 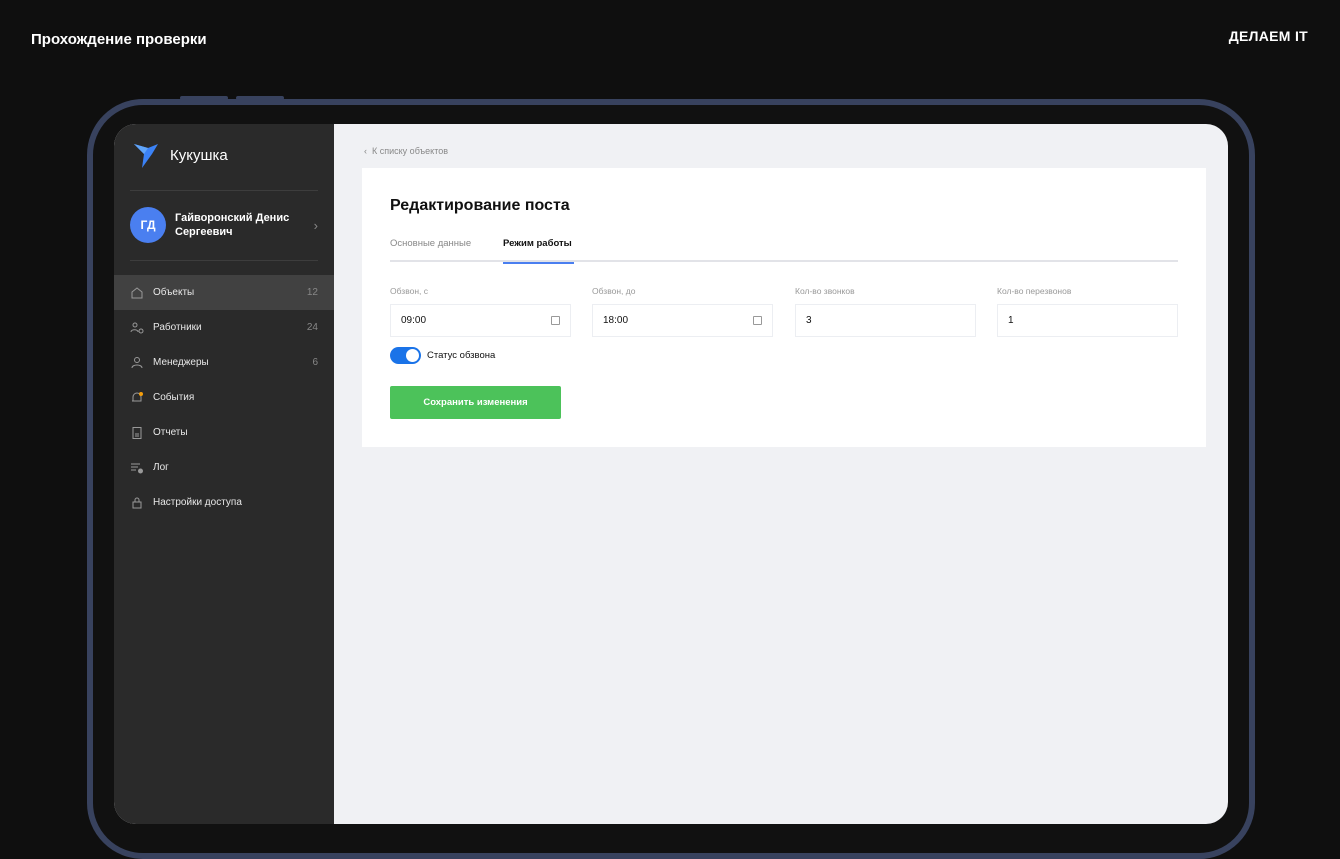 What do you see at coordinates (682, 320) in the screenshot?
I see `call-to-input: 18:00` at bounding box center [682, 320].